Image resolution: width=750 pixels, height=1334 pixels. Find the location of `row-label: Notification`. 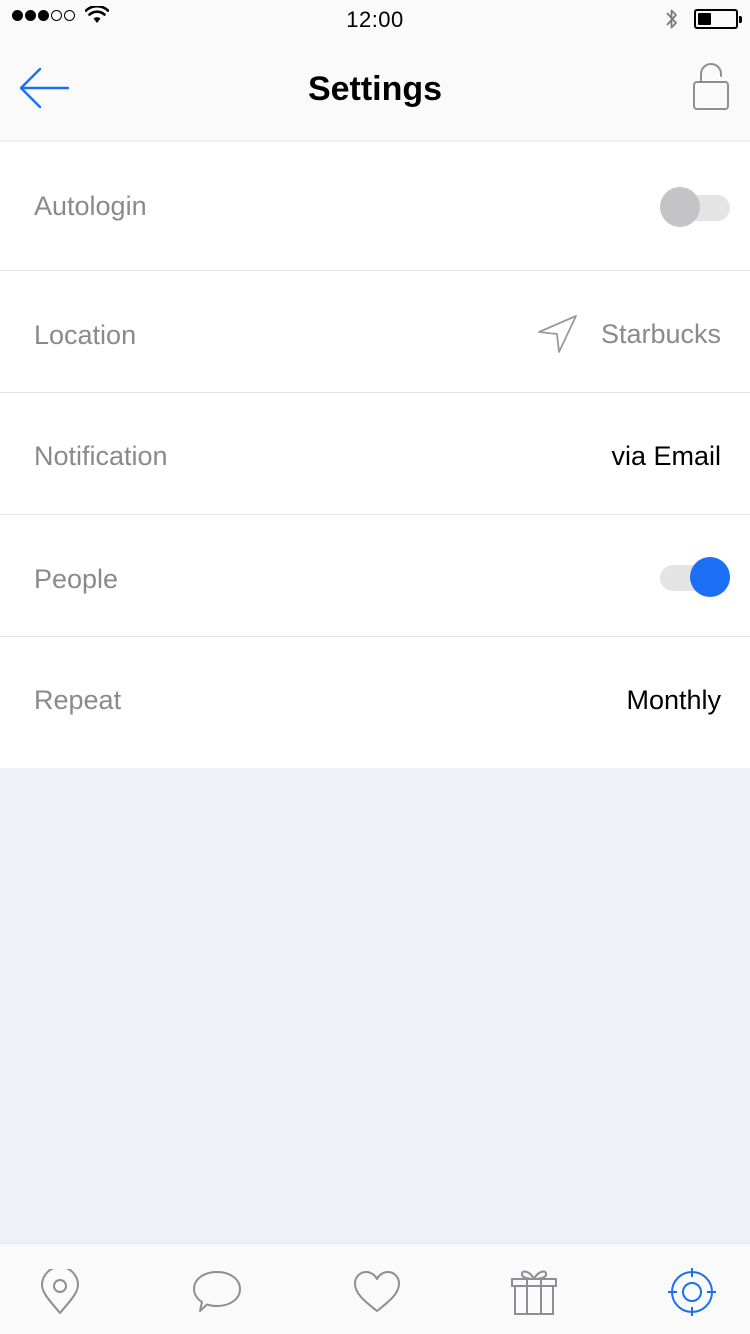

row-label: Notification is located at coordinates (101, 456).